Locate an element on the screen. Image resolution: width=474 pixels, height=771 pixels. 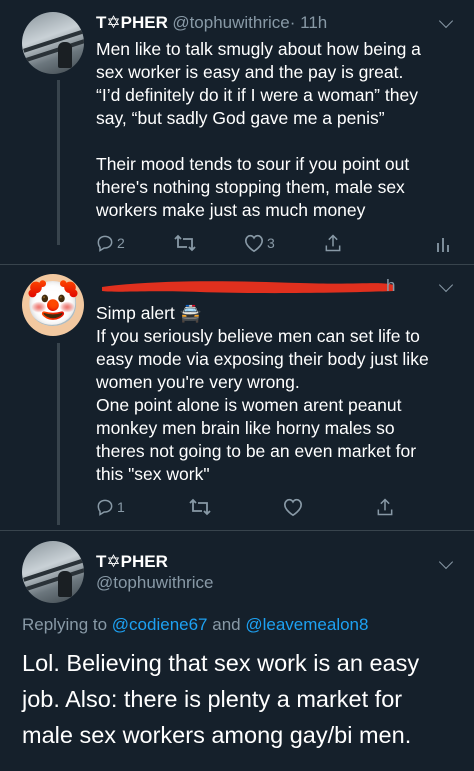
reply-count: 1 is located at coordinates (121, 507).